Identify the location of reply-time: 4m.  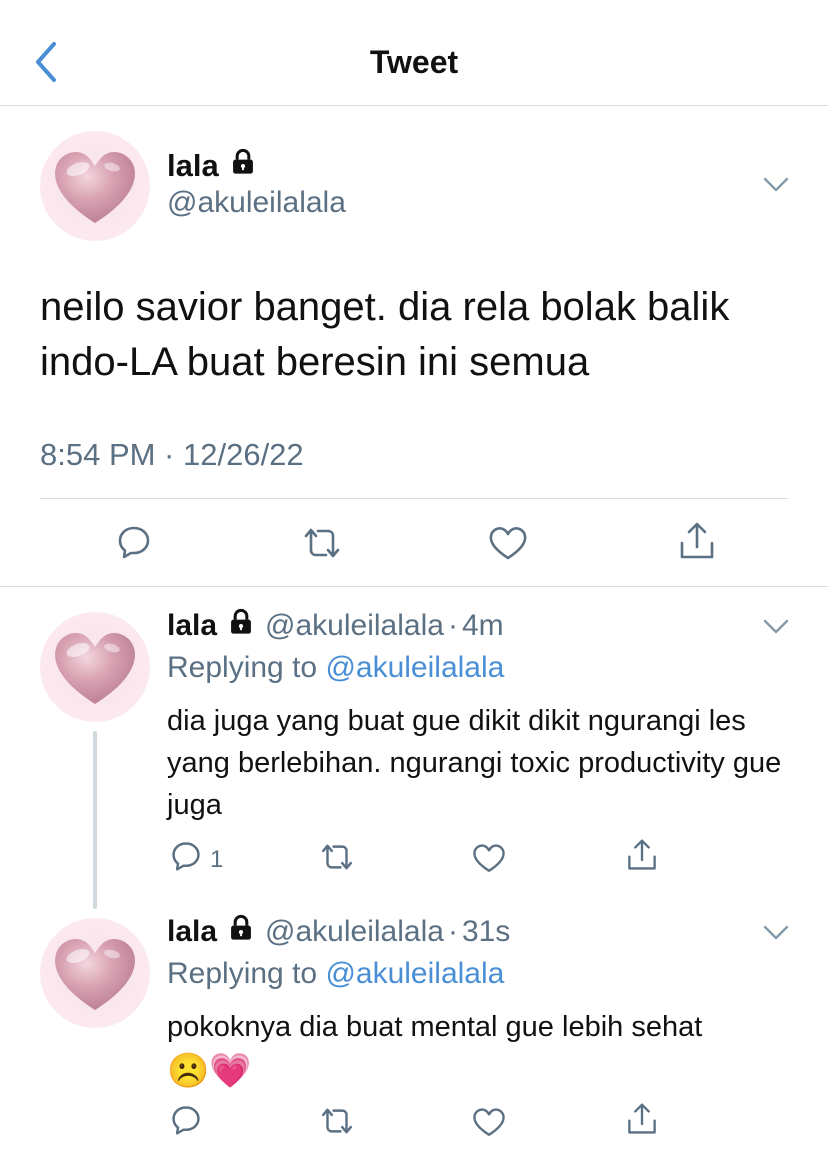
(483, 626).